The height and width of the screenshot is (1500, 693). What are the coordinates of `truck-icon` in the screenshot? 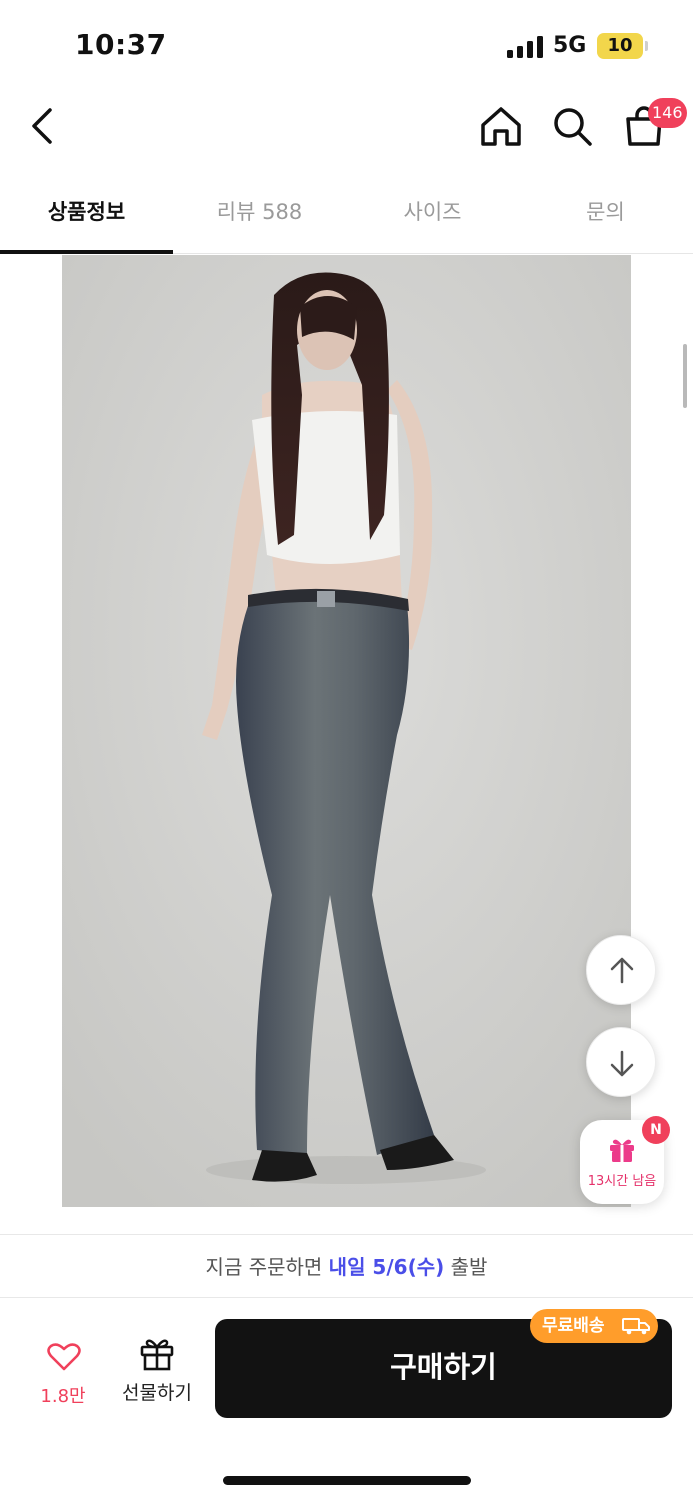 It's located at (636, 1326).